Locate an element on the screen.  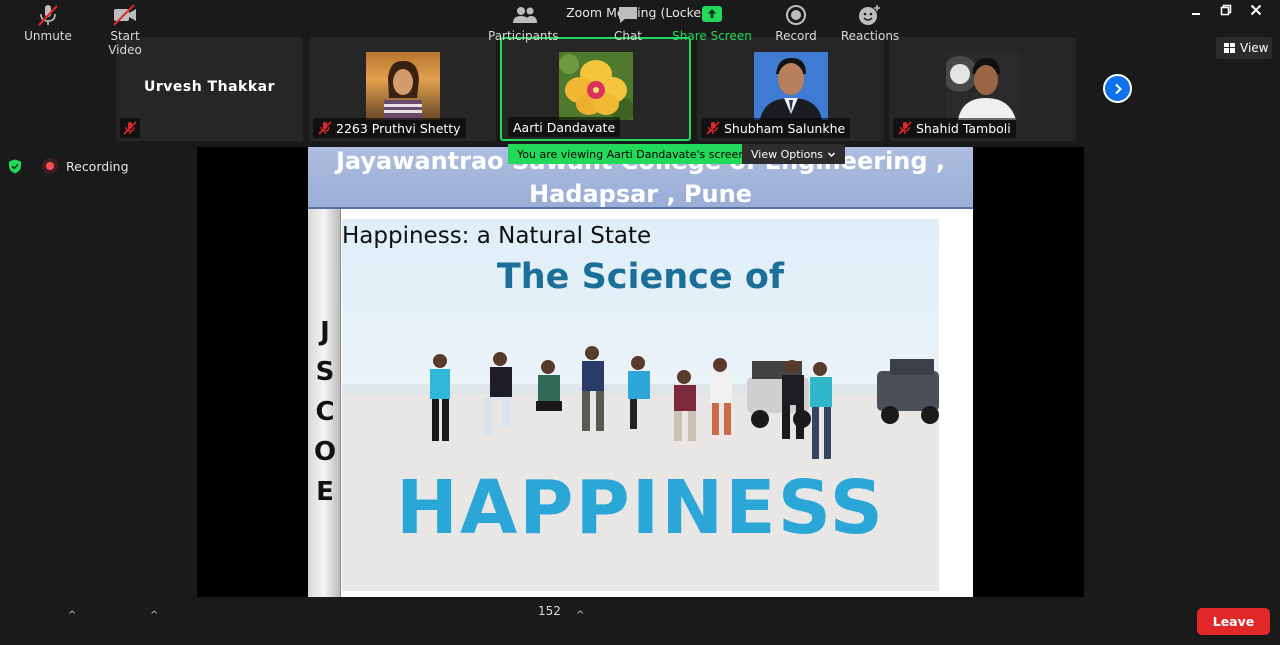
unmute-label: Unmute is located at coordinates (48, 36).